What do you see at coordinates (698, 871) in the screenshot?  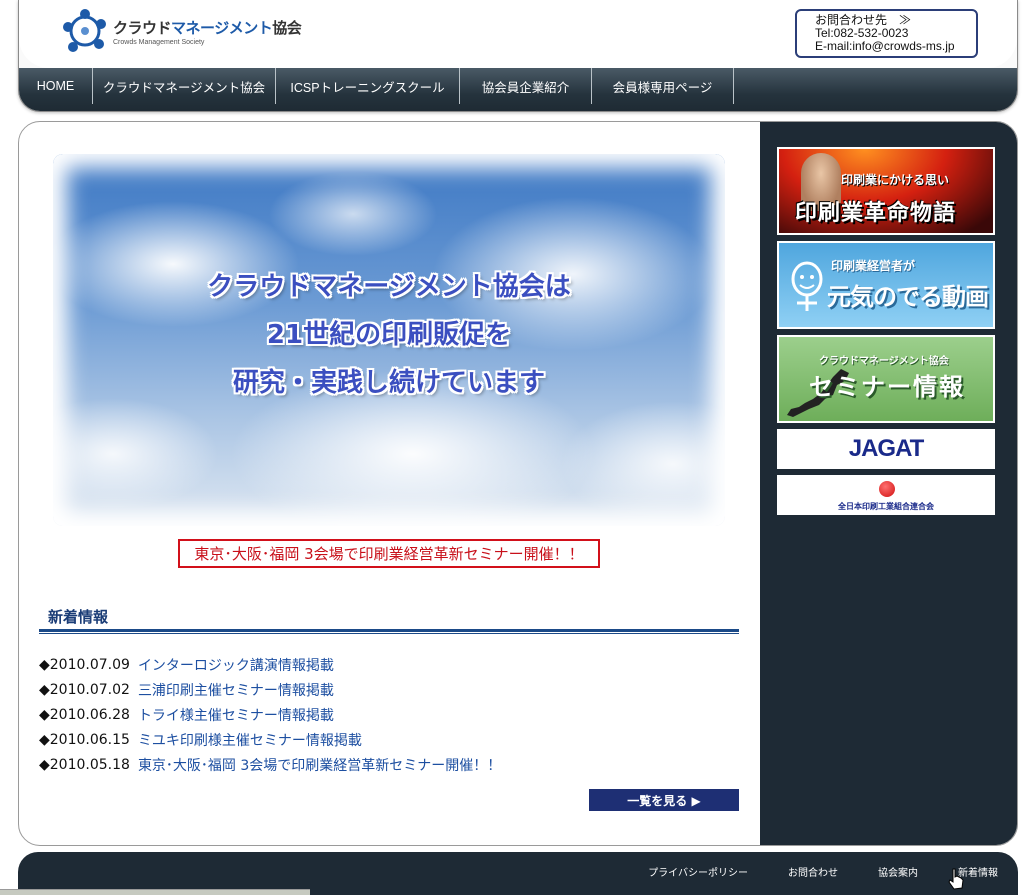 I see `footer-link-privacy: プライバシーポリシー` at bounding box center [698, 871].